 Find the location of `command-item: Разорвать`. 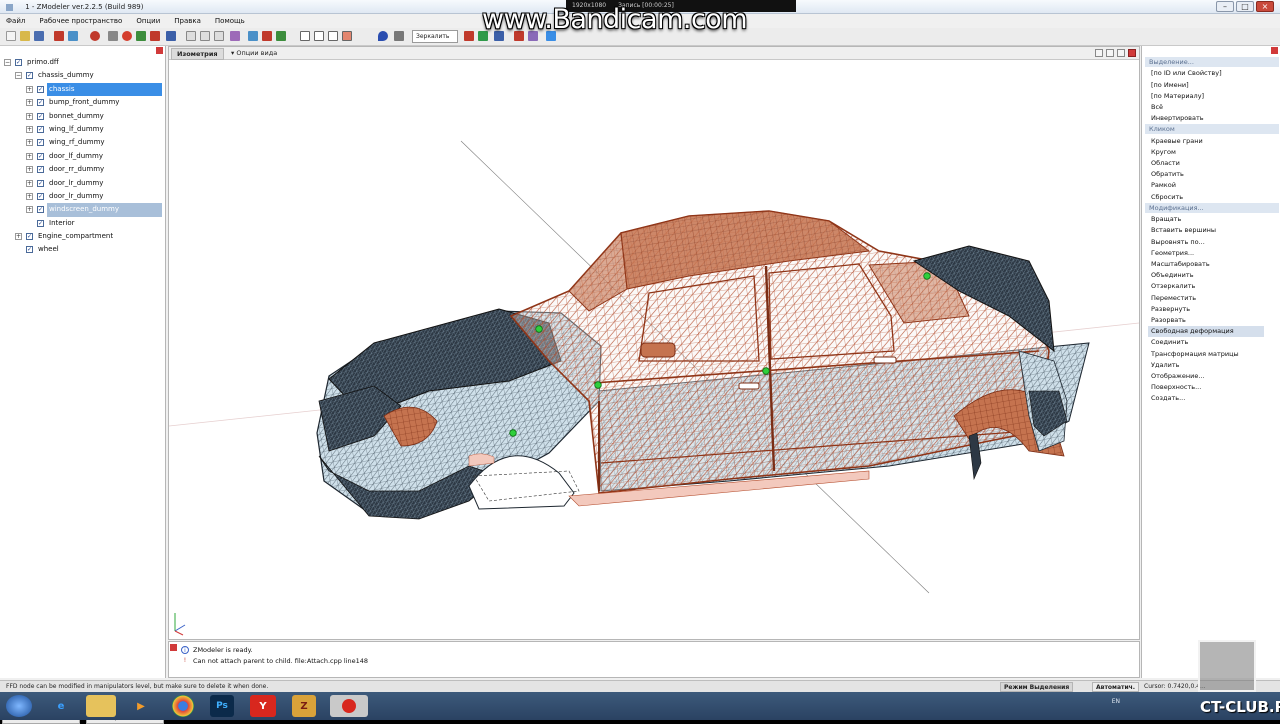

command-item: Разорвать is located at coordinates (1168, 320).